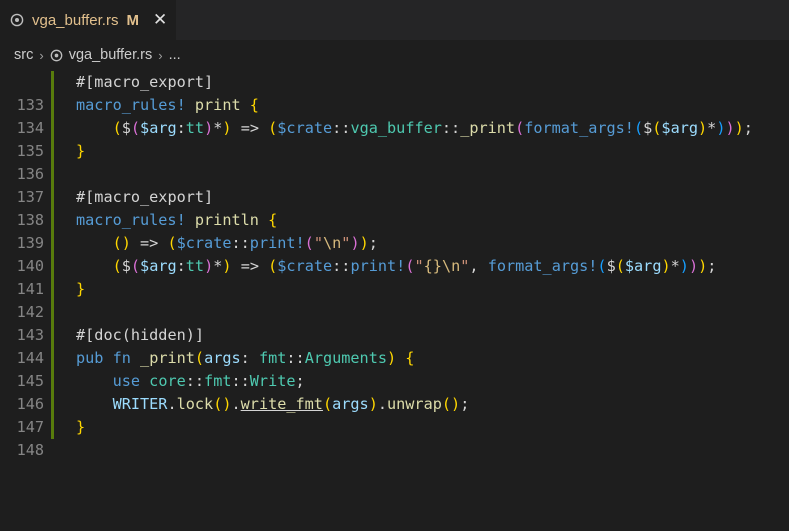  Describe the element at coordinates (30, 450) in the screenshot. I see `line-number: 148` at that location.